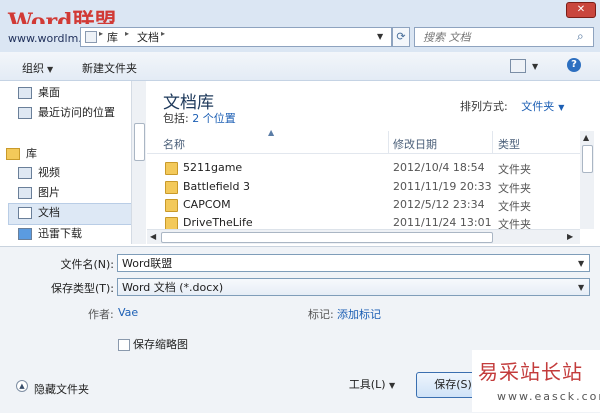  I want to click on nav-label: 图片, so click(49, 192).